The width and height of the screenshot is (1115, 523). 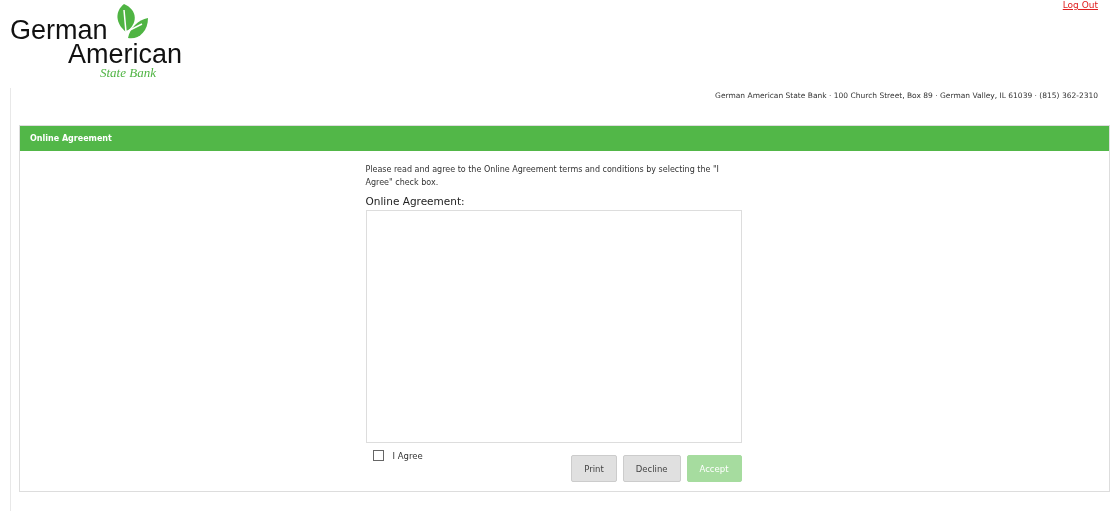 I want to click on logo-tagline: State Bank, so click(x=128, y=73).